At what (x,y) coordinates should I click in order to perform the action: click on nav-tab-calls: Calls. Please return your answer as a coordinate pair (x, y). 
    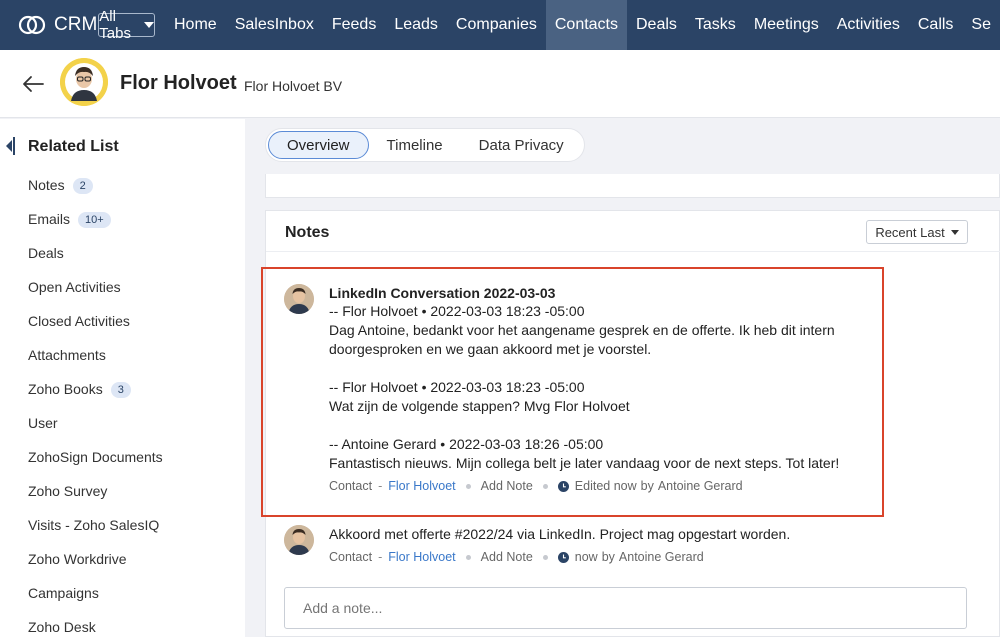
    Looking at the image, I should click on (936, 25).